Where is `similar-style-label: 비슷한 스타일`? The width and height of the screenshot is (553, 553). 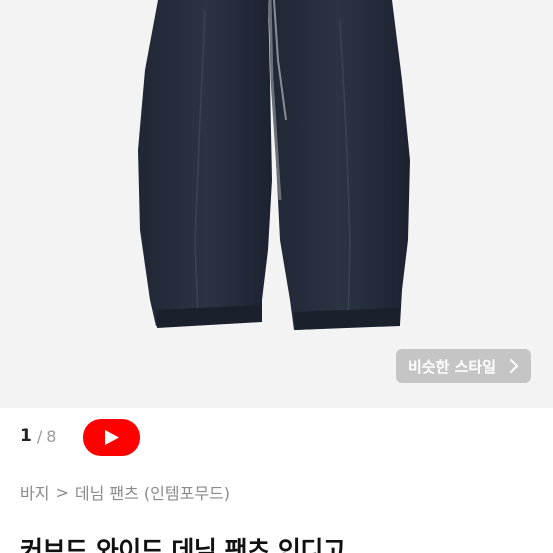 similar-style-label: 비슷한 스타일 is located at coordinates (452, 366).